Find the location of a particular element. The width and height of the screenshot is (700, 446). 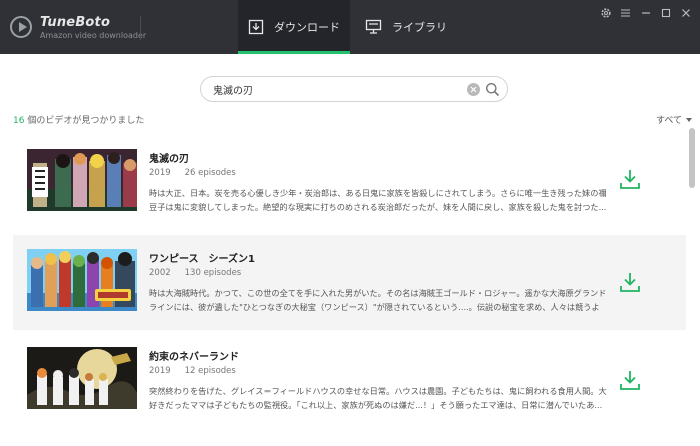

window-controls is located at coordinates (645, 12).